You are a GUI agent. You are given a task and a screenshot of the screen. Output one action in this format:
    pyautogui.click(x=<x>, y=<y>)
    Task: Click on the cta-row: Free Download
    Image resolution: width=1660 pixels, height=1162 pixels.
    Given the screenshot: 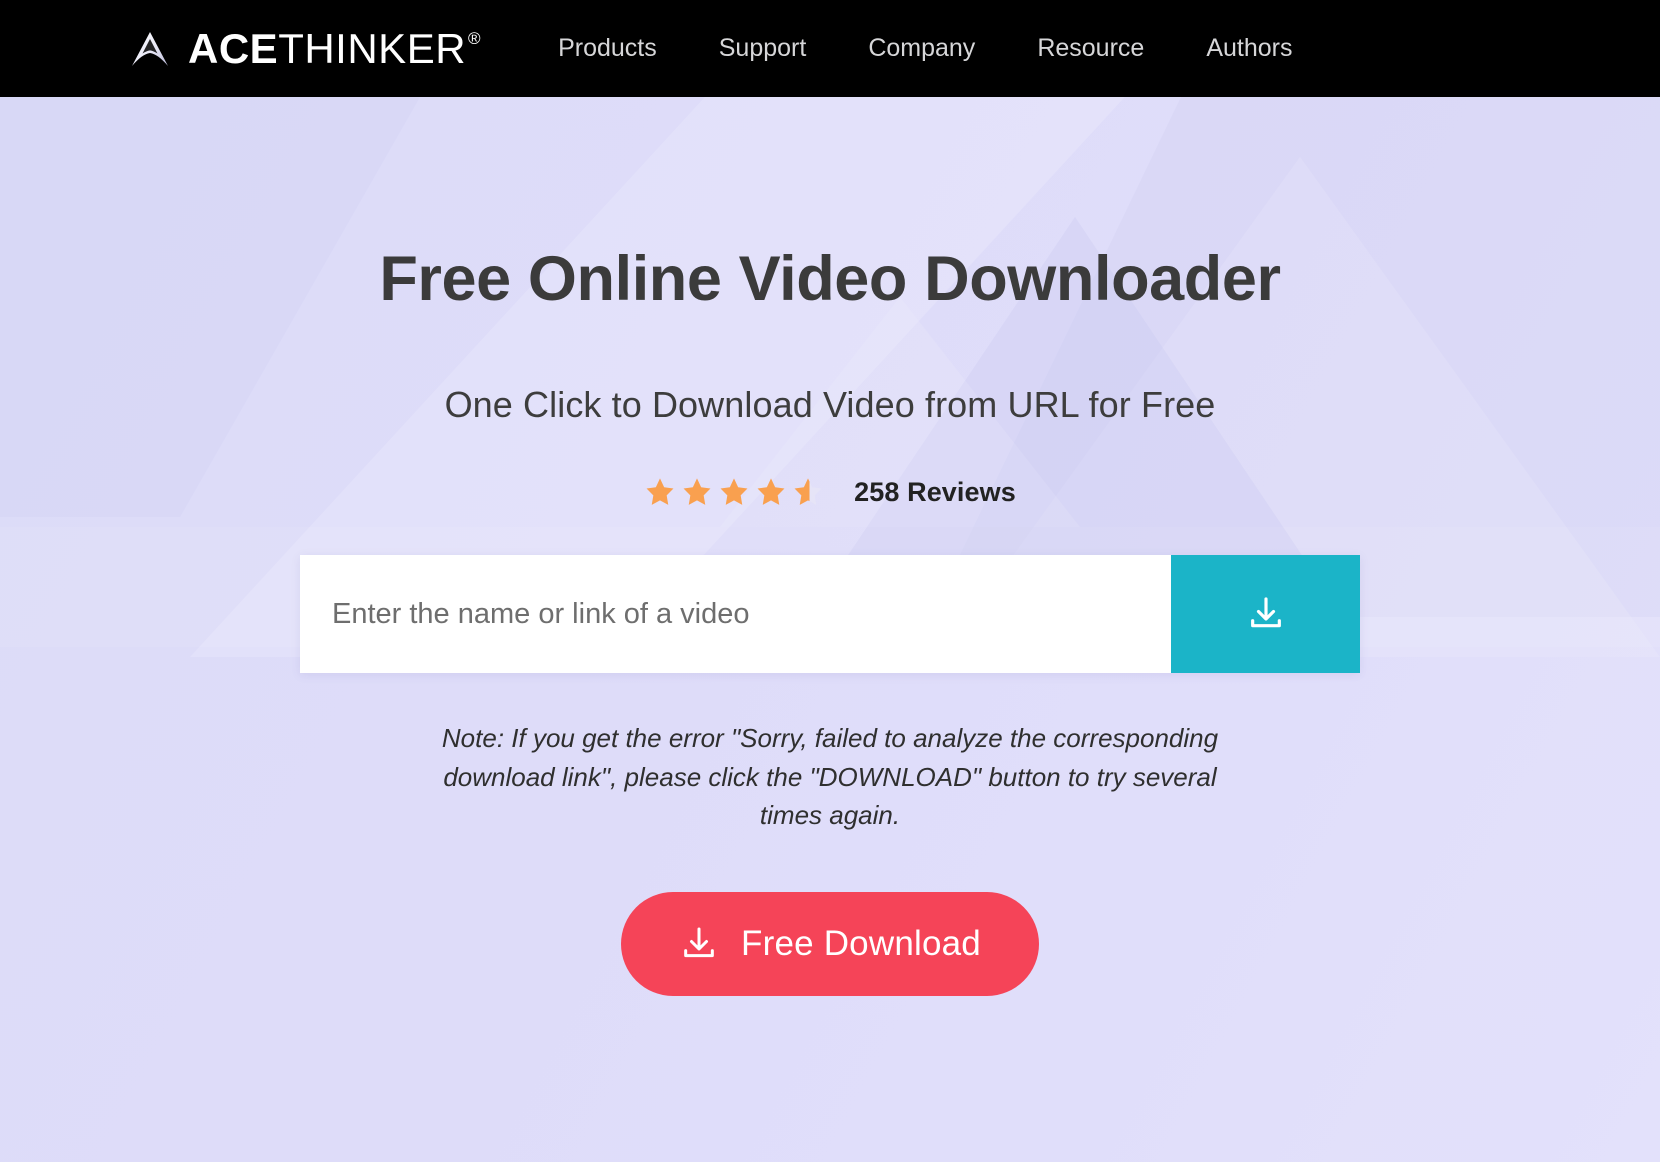 What is the action you would take?
    pyautogui.click(x=830, y=943)
    